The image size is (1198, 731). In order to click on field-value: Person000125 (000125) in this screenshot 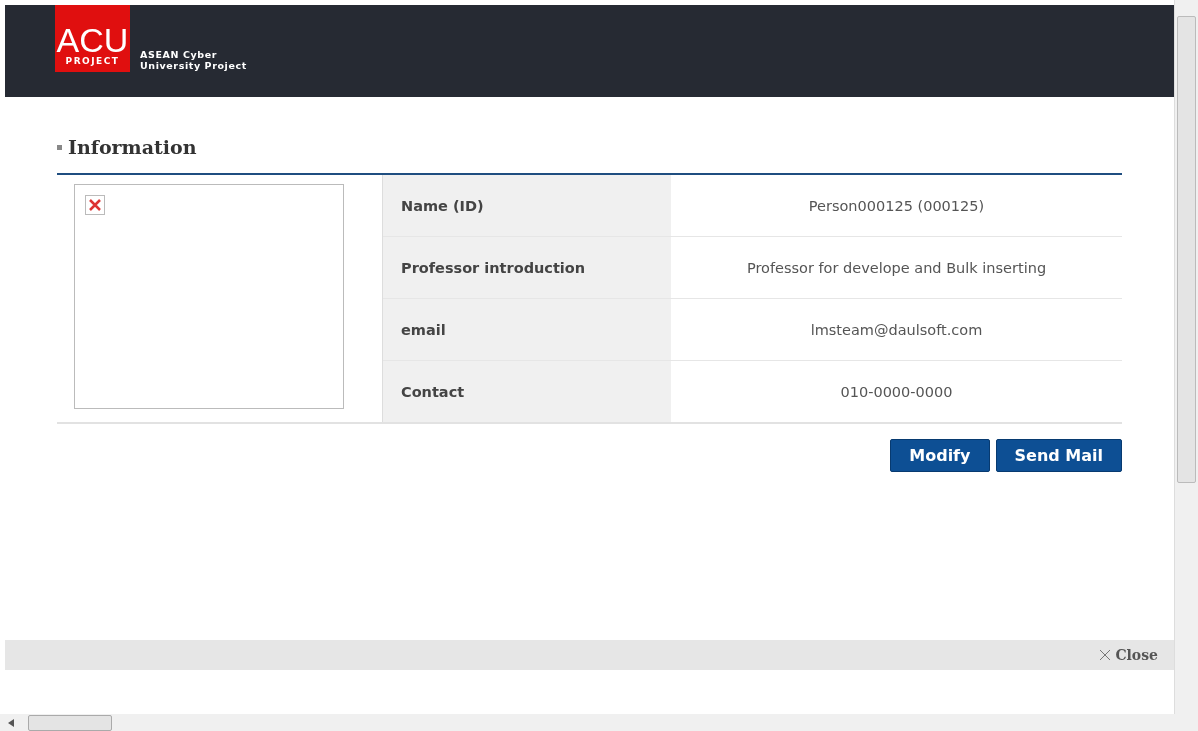, I will do `click(896, 206)`.